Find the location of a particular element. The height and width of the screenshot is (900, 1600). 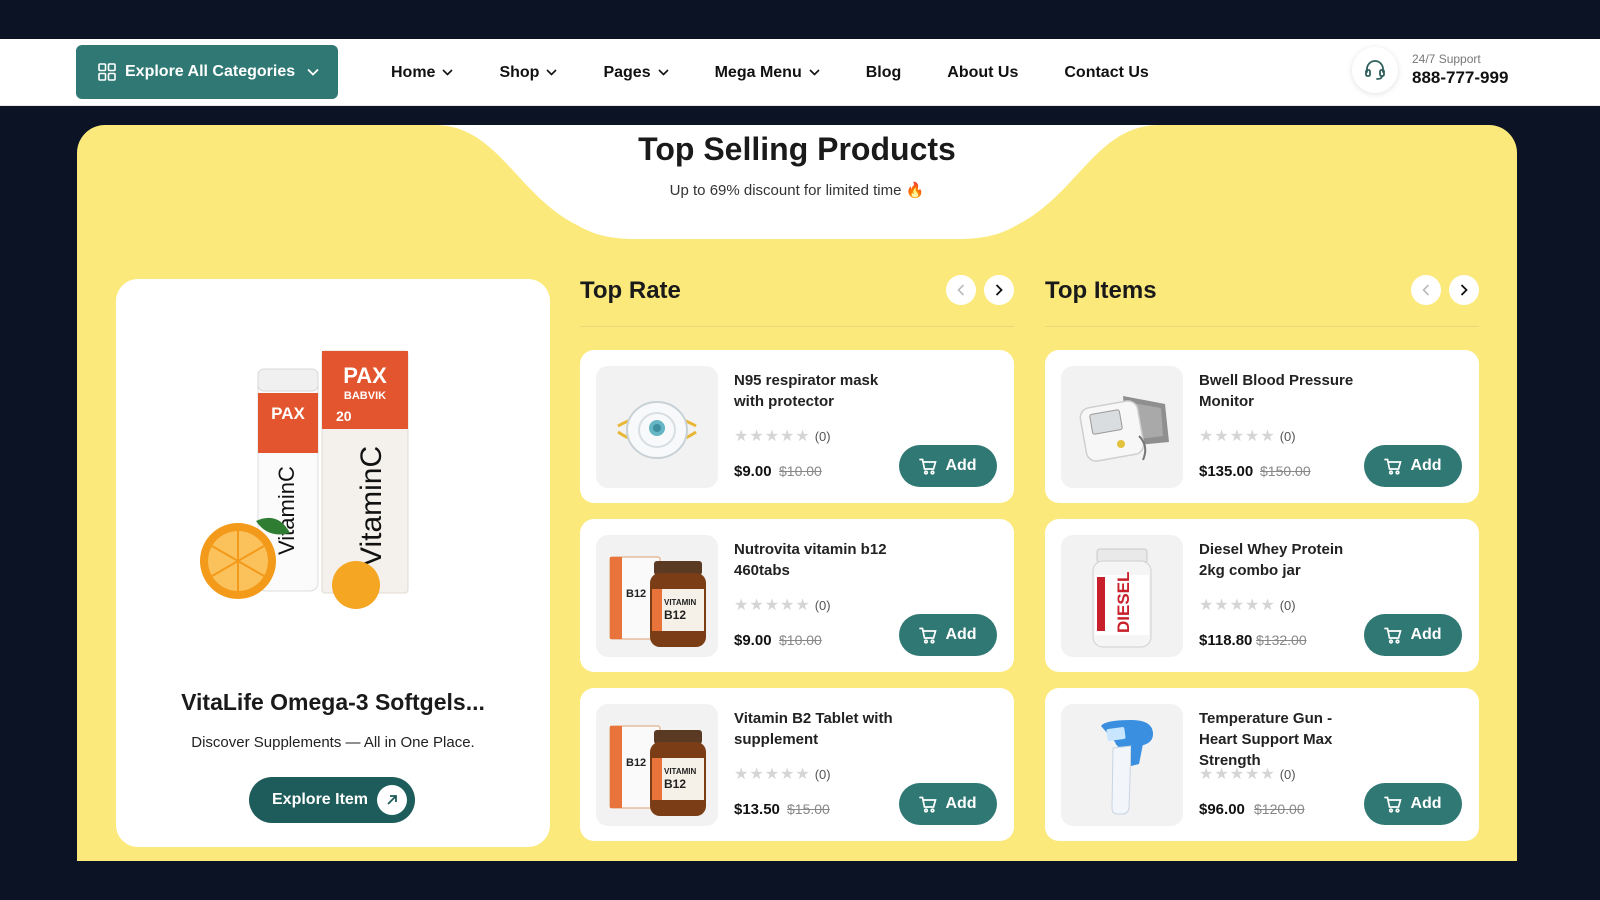

nav-label: Home is located at coordinates (413, 72).